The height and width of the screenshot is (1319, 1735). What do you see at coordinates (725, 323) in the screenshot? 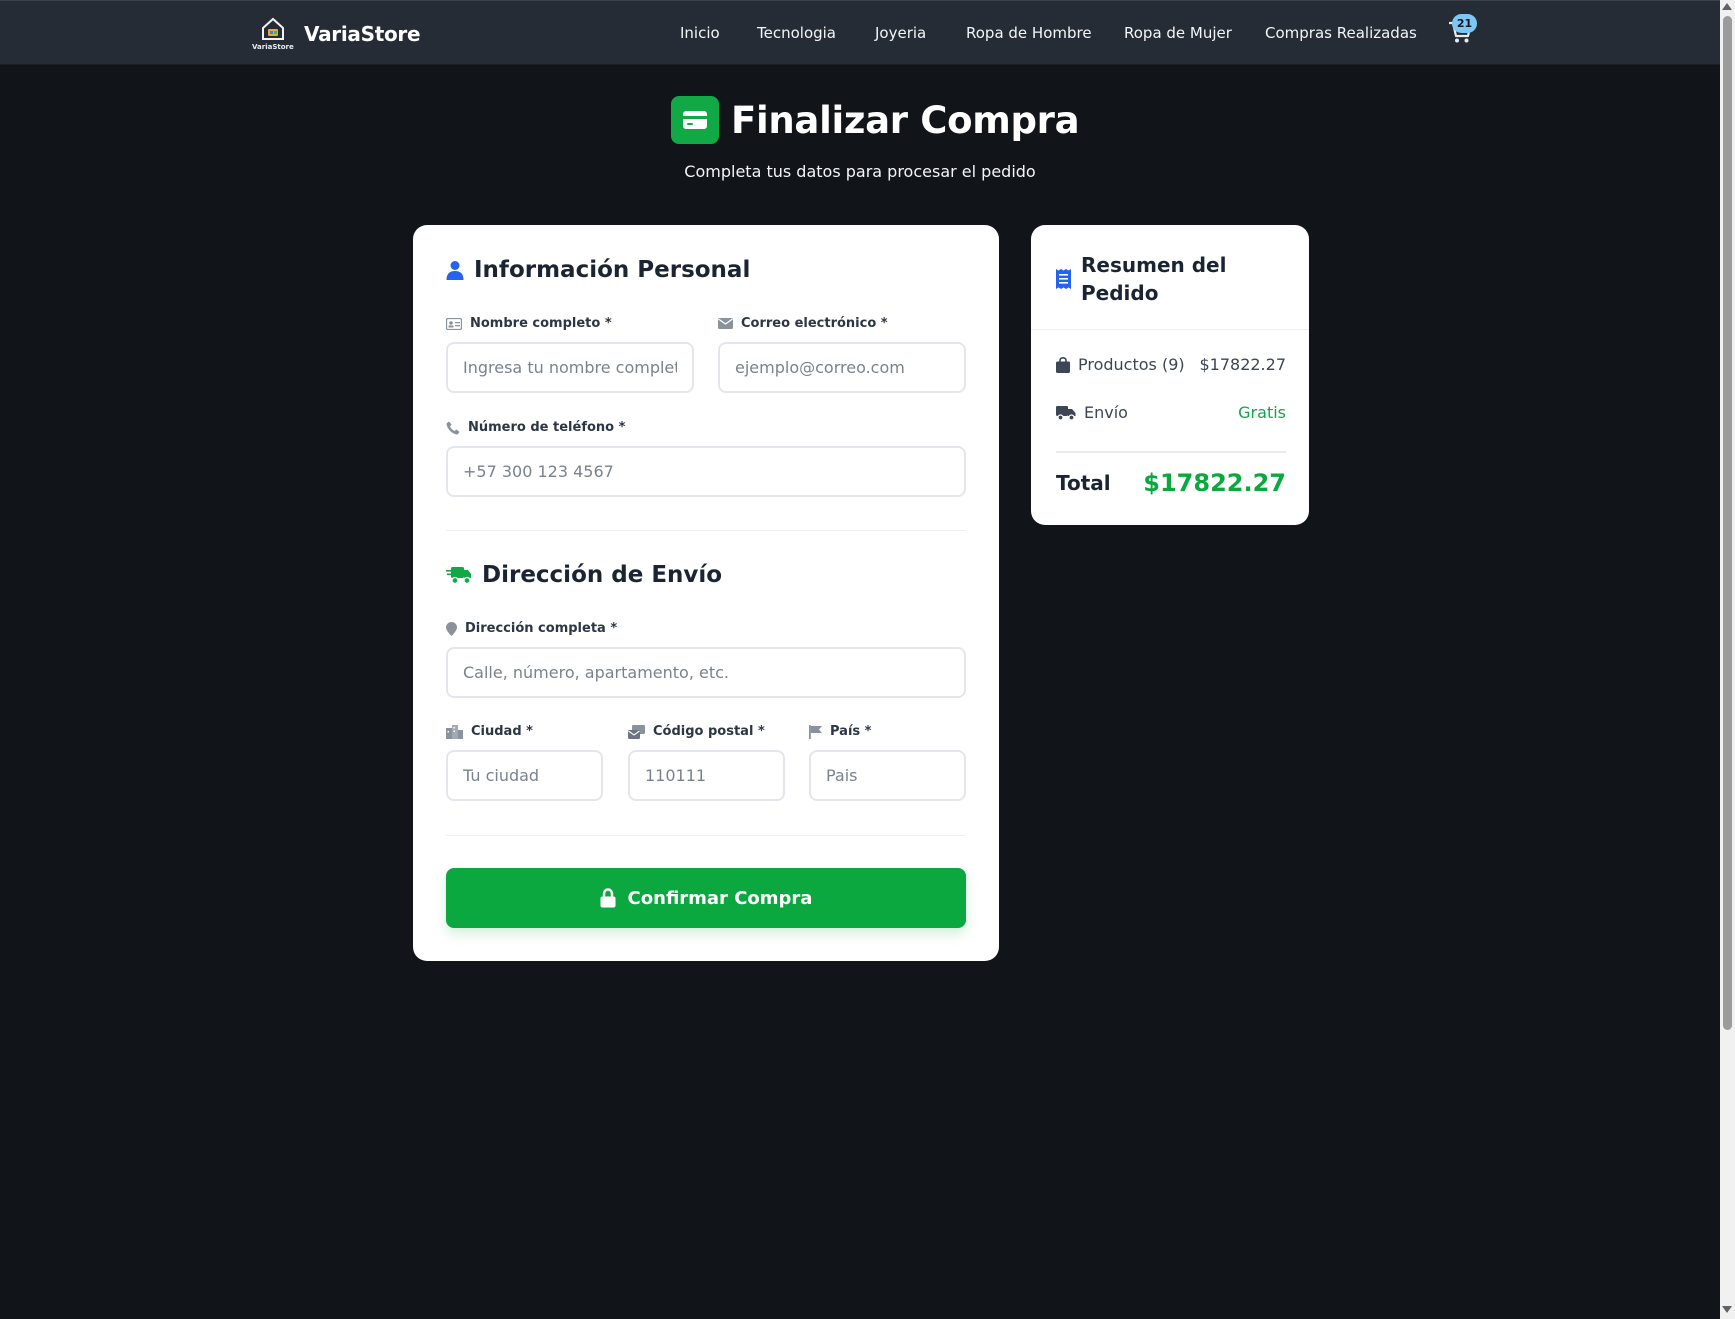
I see `envelope-icon` at bounding box center [725, 323].